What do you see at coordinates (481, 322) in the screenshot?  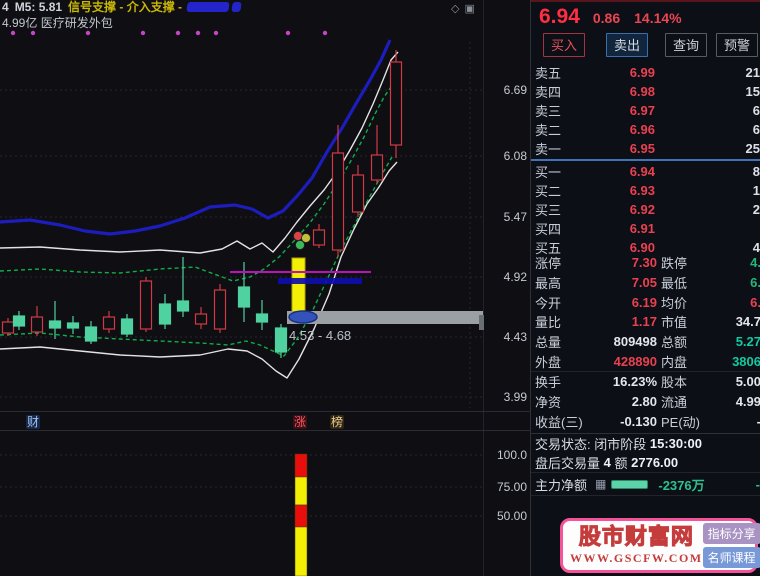 I see `axis-scroll-nub` at bounding box center [481, 322].